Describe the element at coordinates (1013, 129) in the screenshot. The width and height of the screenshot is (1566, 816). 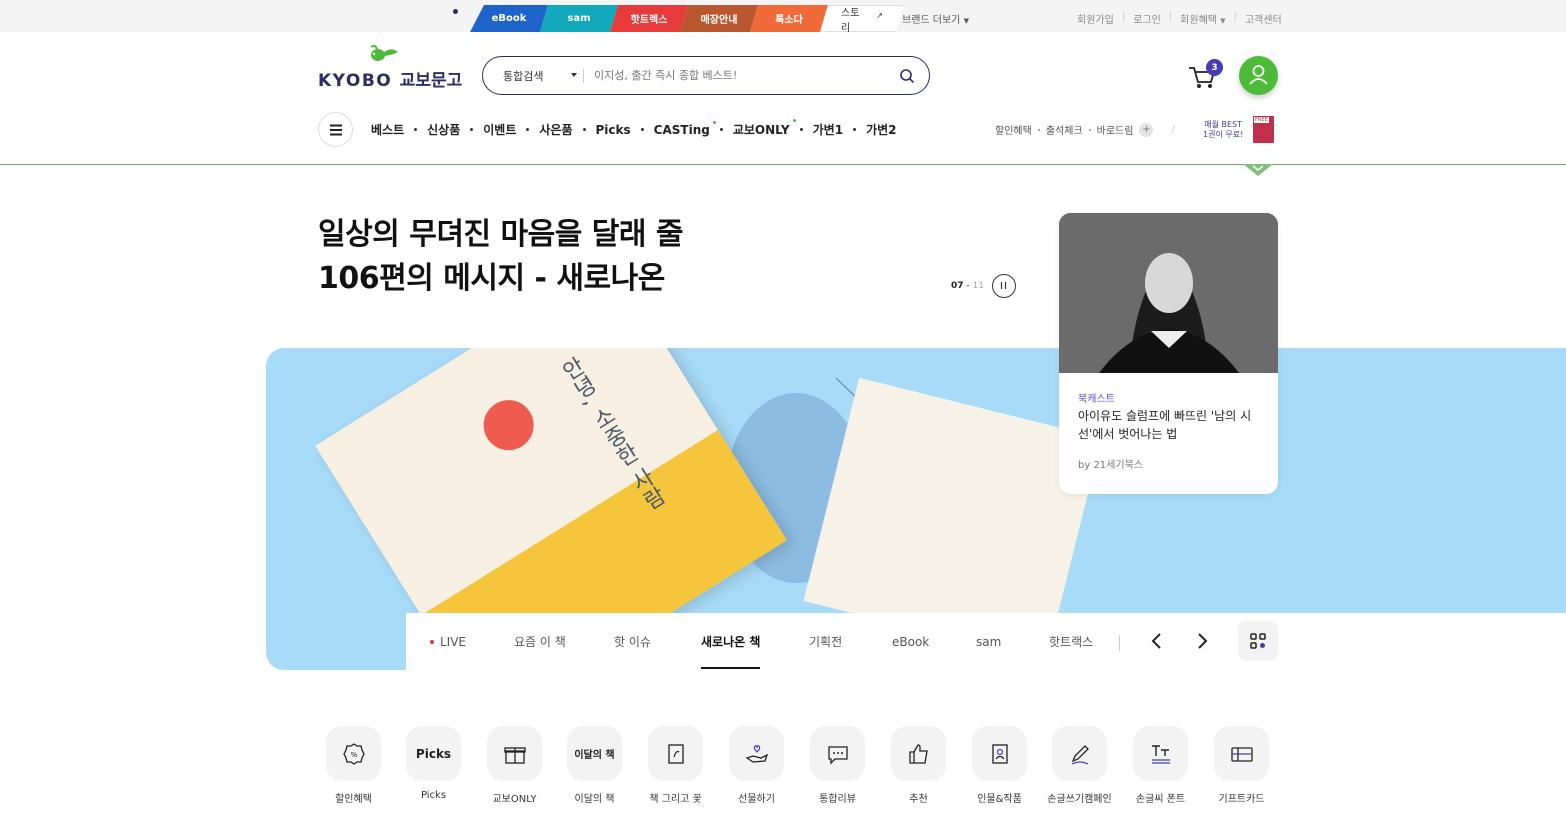
I see `discount-link: 할인혜택` at that location.